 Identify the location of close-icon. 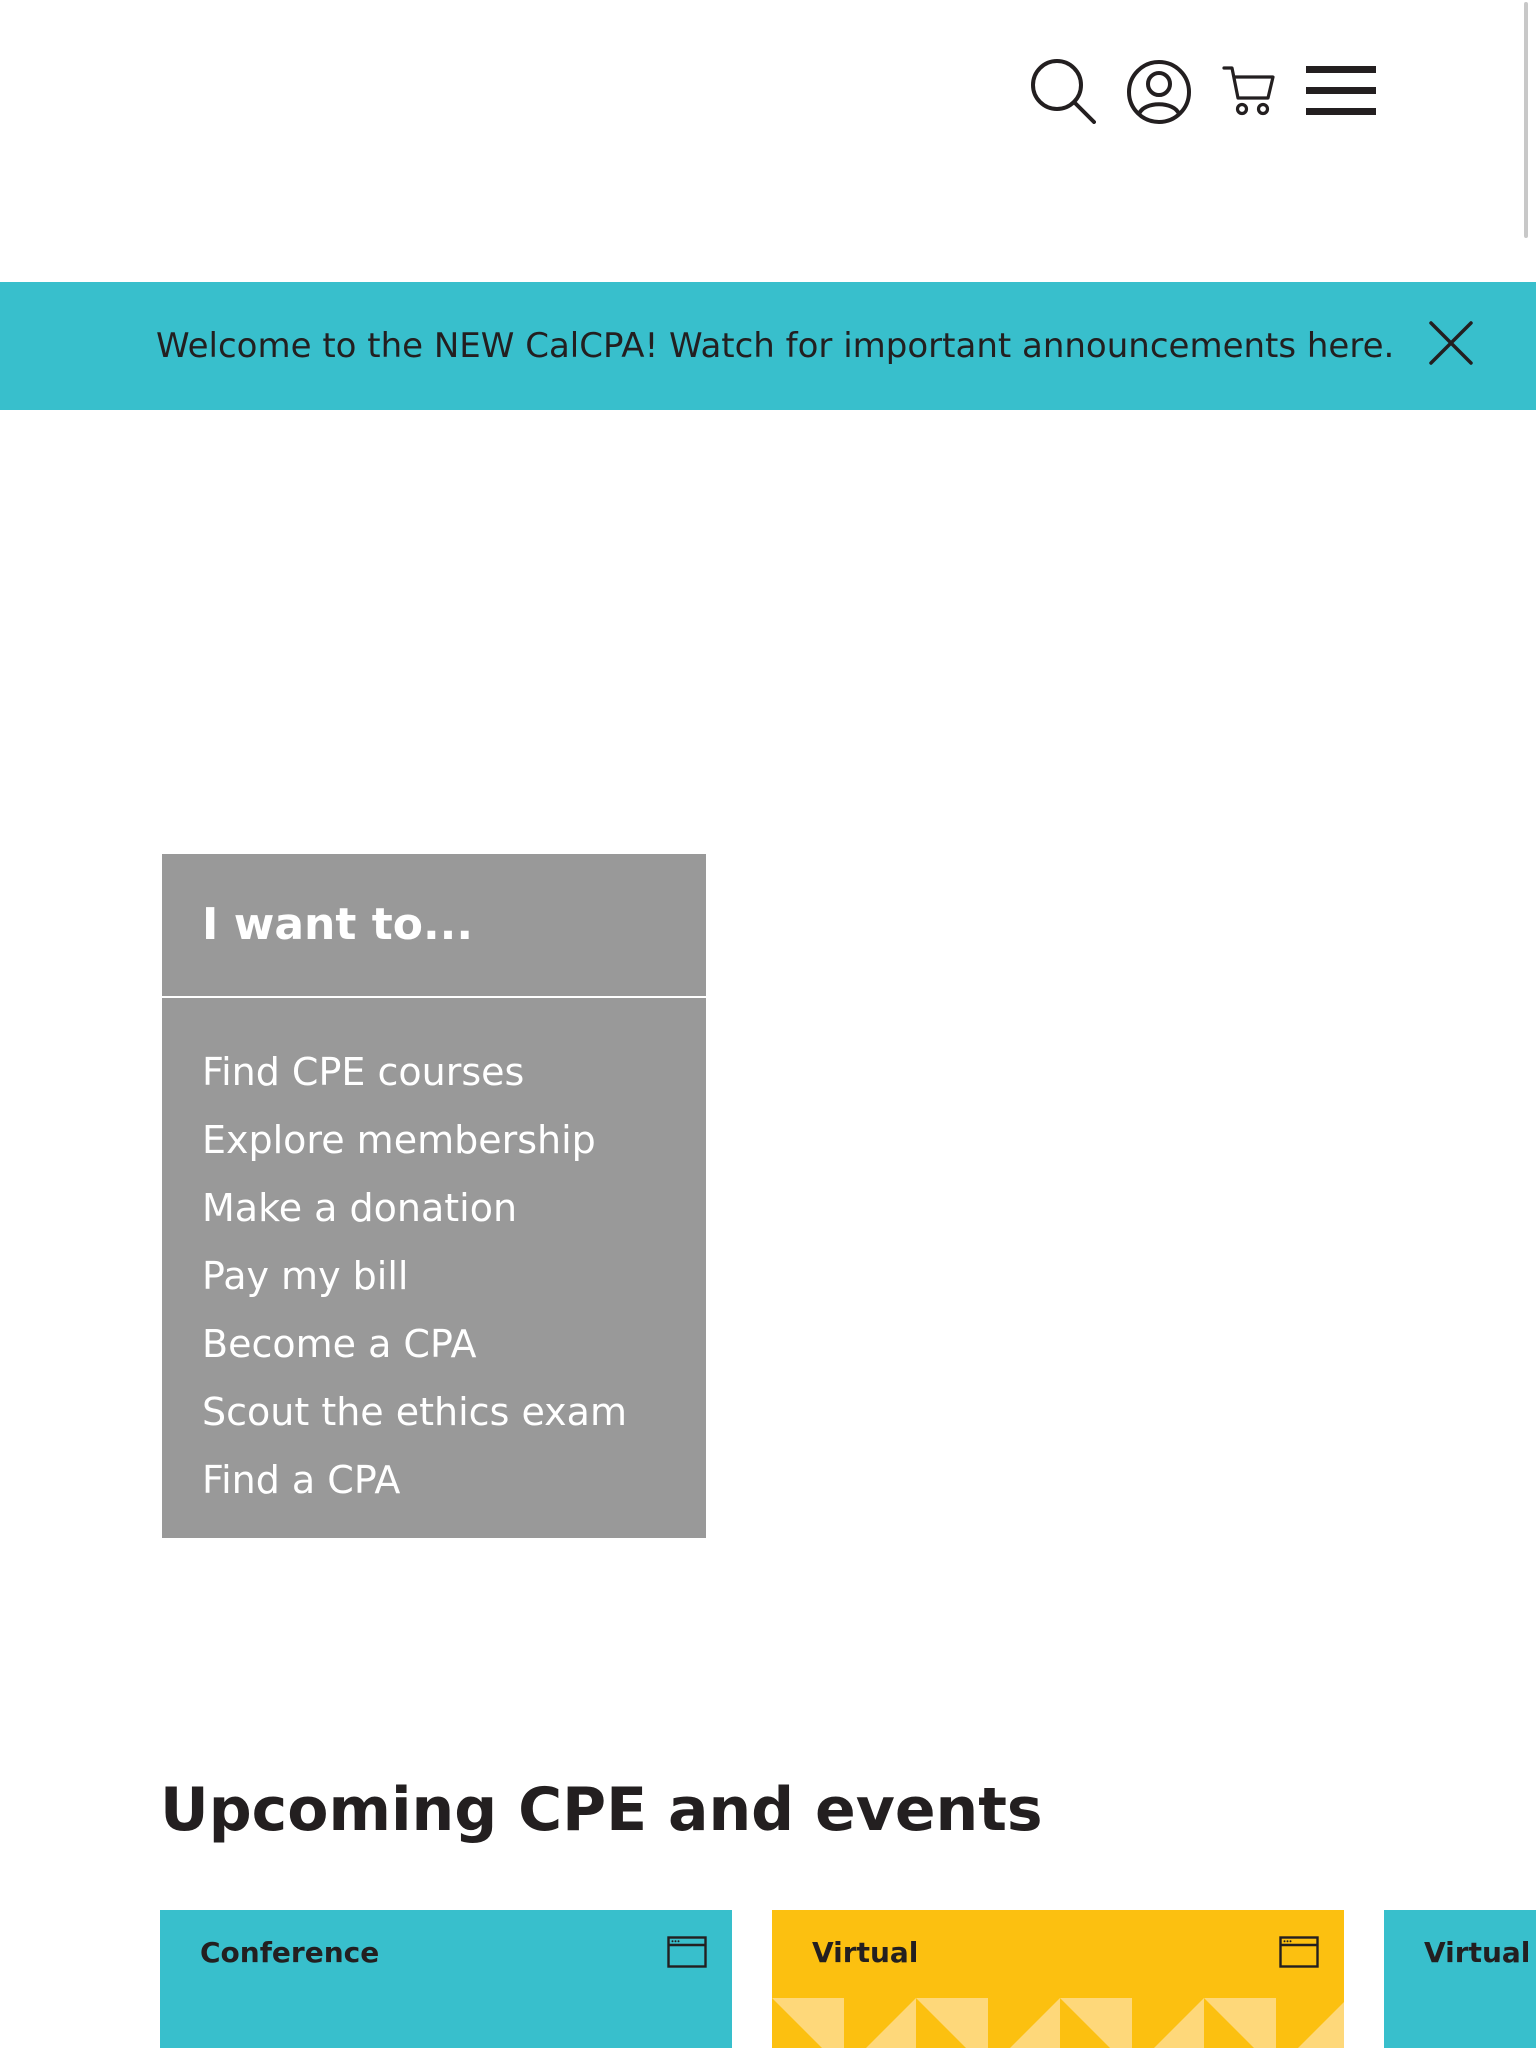
(1451, 343).